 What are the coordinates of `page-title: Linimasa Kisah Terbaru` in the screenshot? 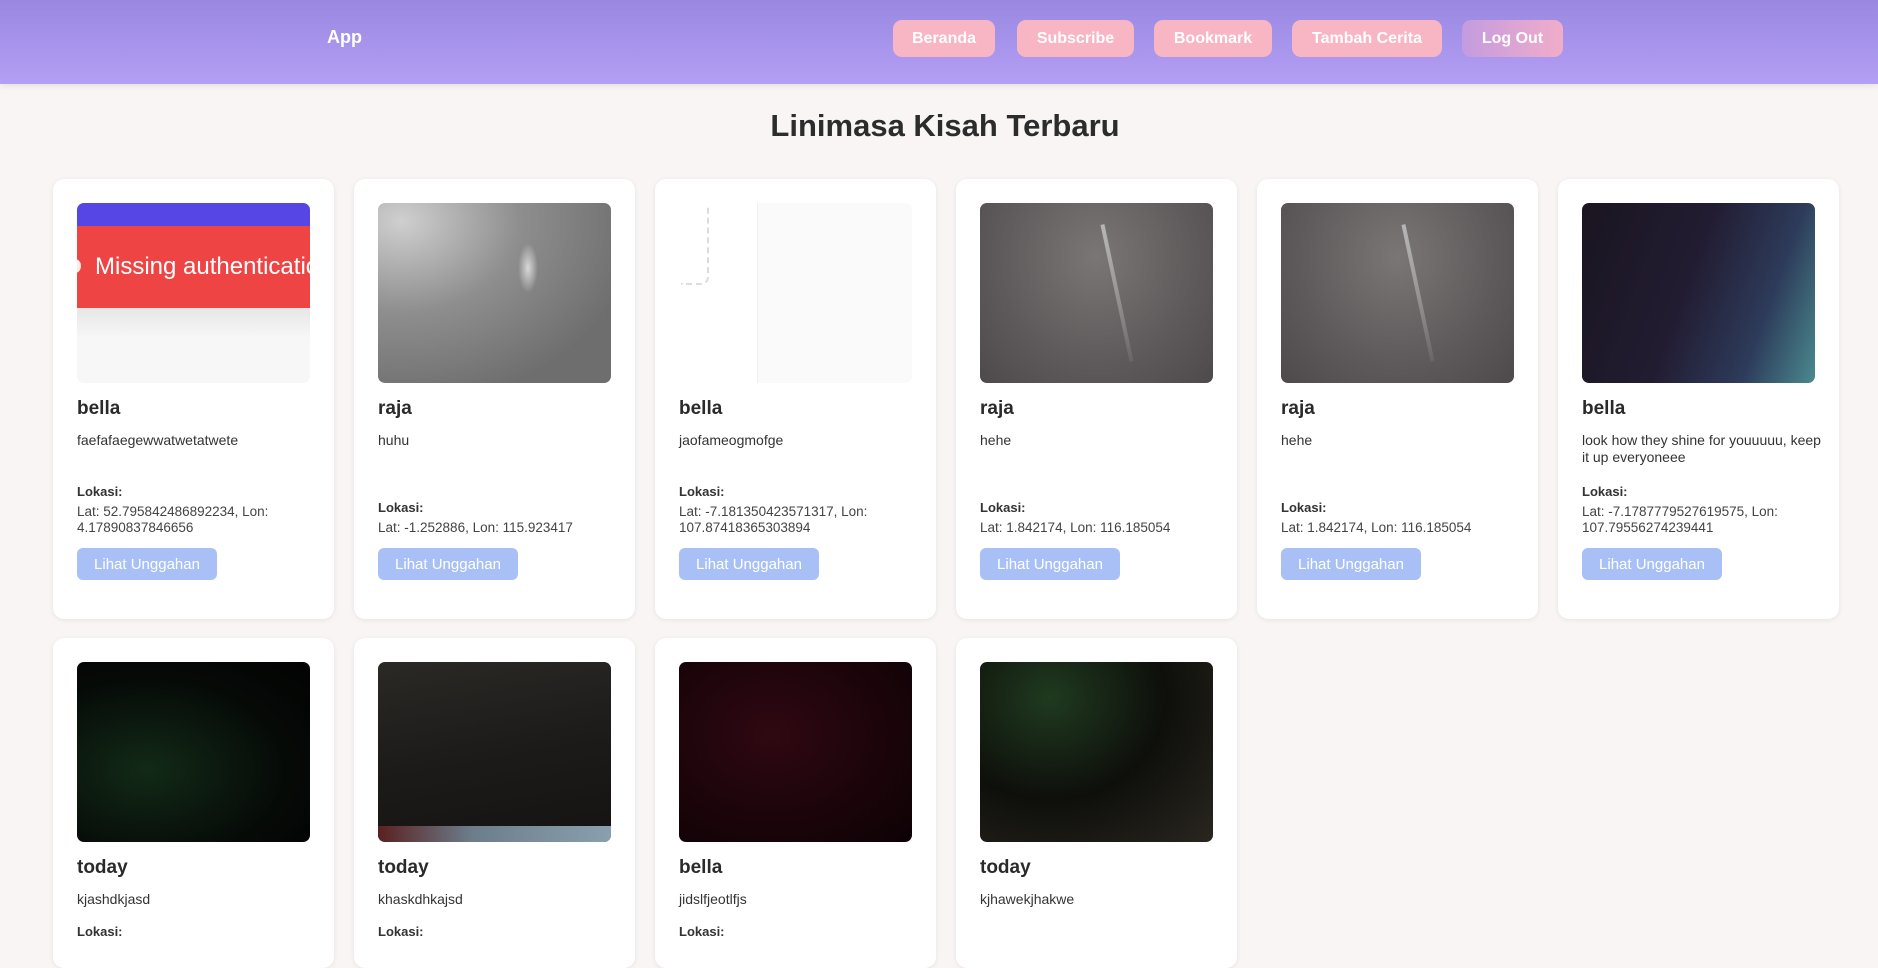 It's located at (945, 125).